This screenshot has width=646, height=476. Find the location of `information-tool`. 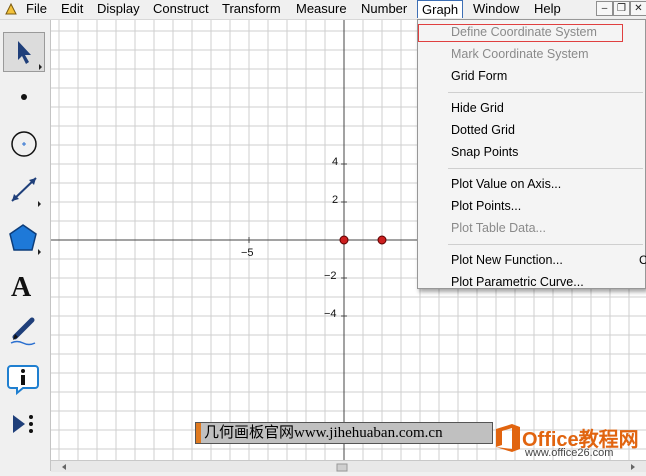

information-tool is located at coordinates (24, 378).